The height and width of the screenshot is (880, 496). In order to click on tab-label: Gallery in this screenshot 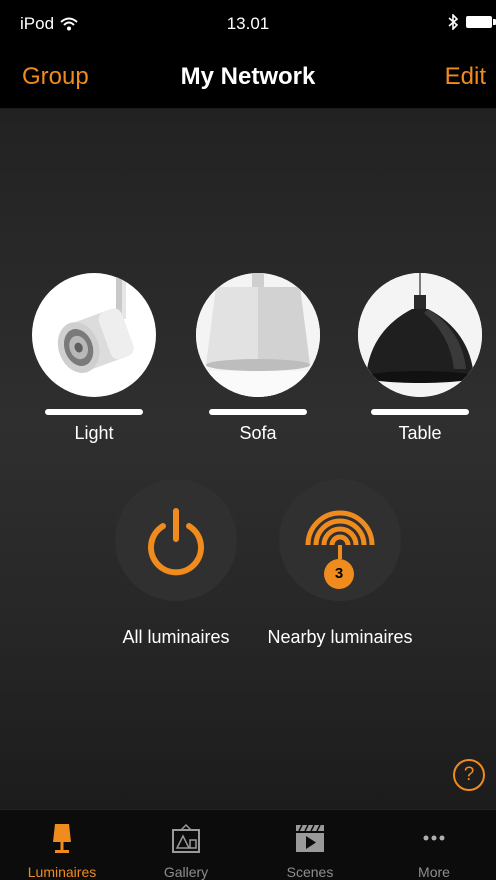, I will do `click(186, 872)`.